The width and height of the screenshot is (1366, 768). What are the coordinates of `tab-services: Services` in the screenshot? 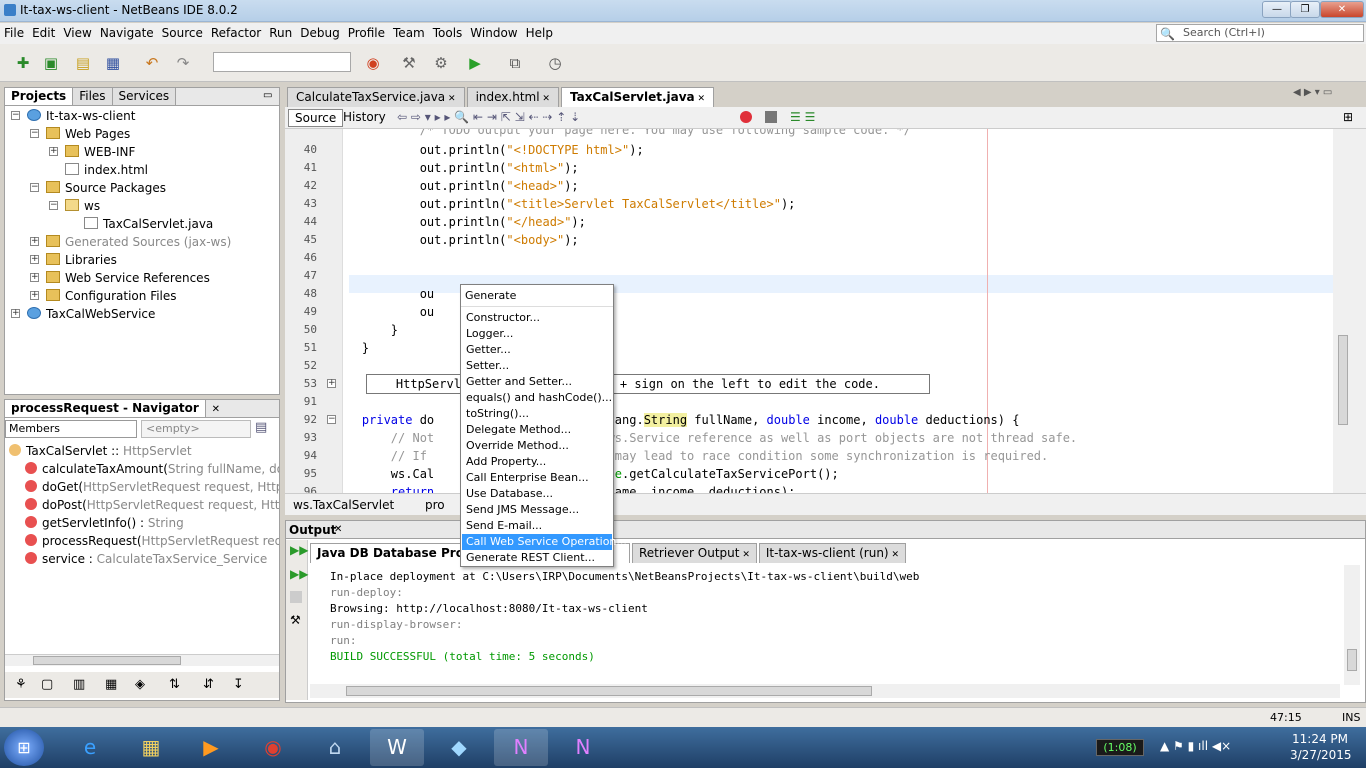 It's located at (144, 96).